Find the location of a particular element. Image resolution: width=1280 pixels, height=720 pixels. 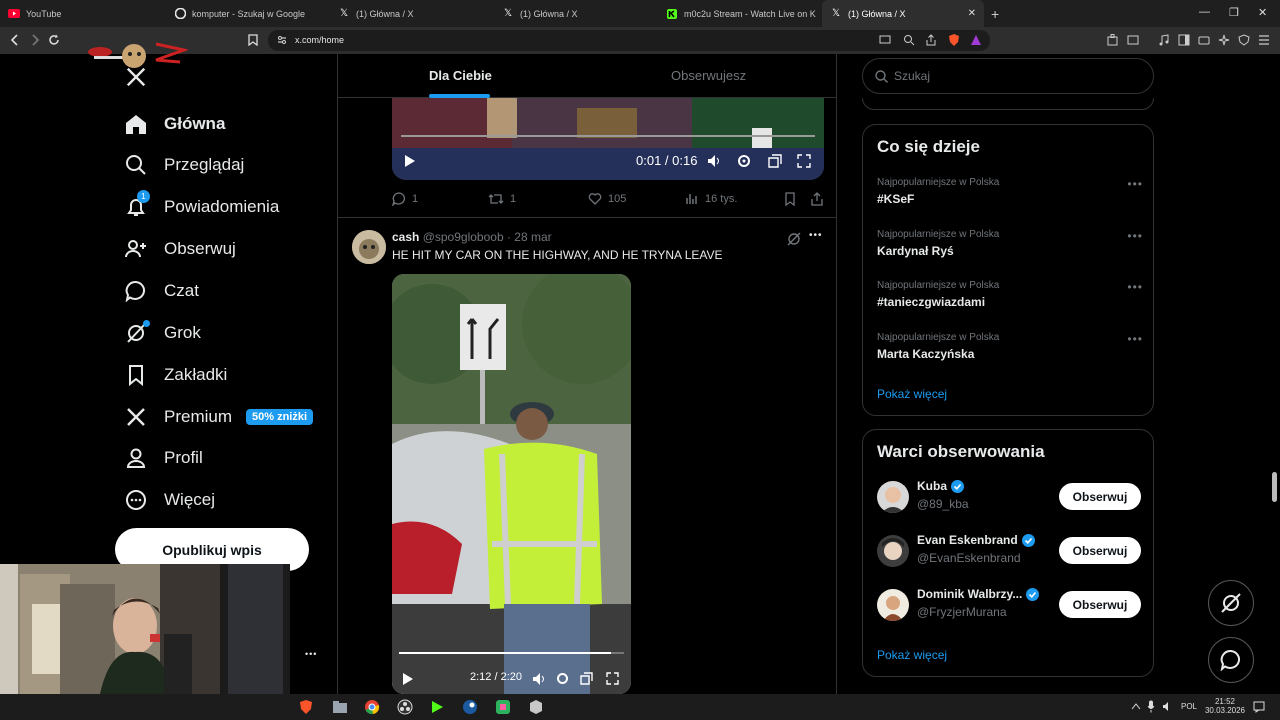

tweet-video: 2:12 / 2:20 is located at coordinates (511, 484).